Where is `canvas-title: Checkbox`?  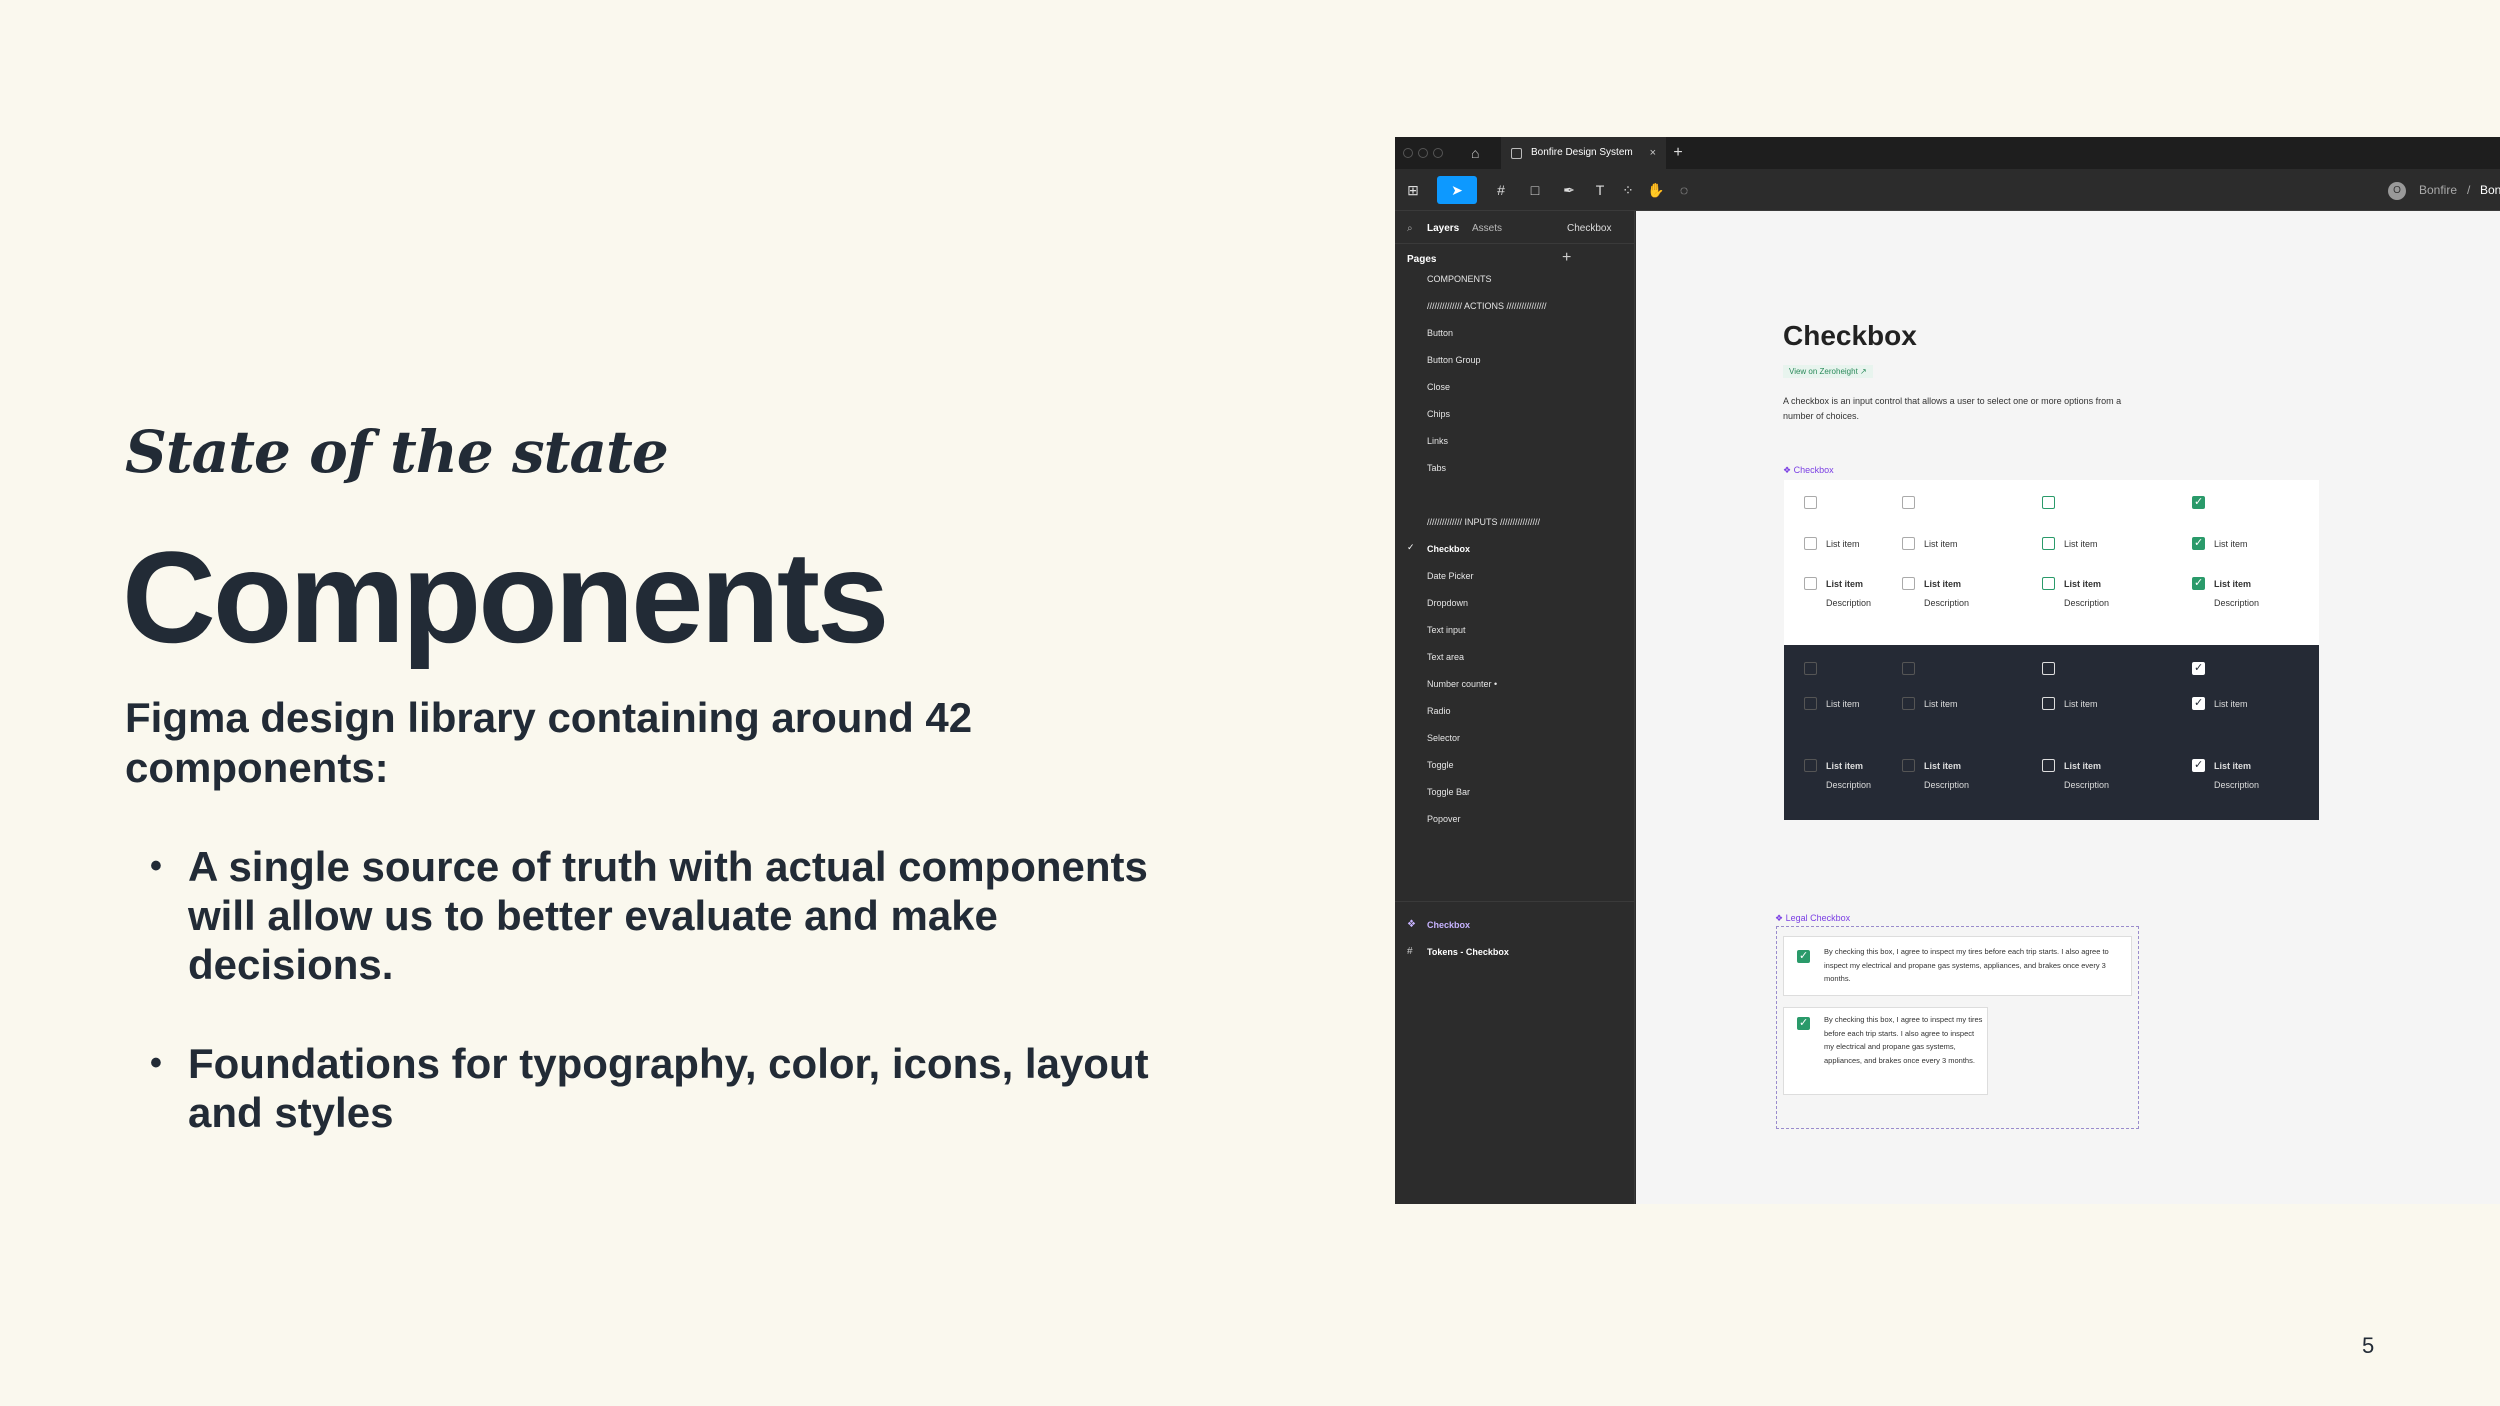
canvas-title: Checkbox is located at coordinates (1850, 335).